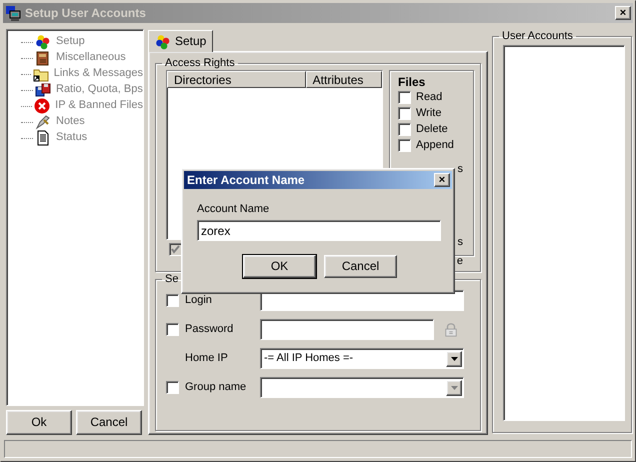 This screenshot has height=462, width=636. What do you see at coordinates (429, 113) in the screenshot?
I see `checkbox-label: Write` at bounding box center [429, 113].